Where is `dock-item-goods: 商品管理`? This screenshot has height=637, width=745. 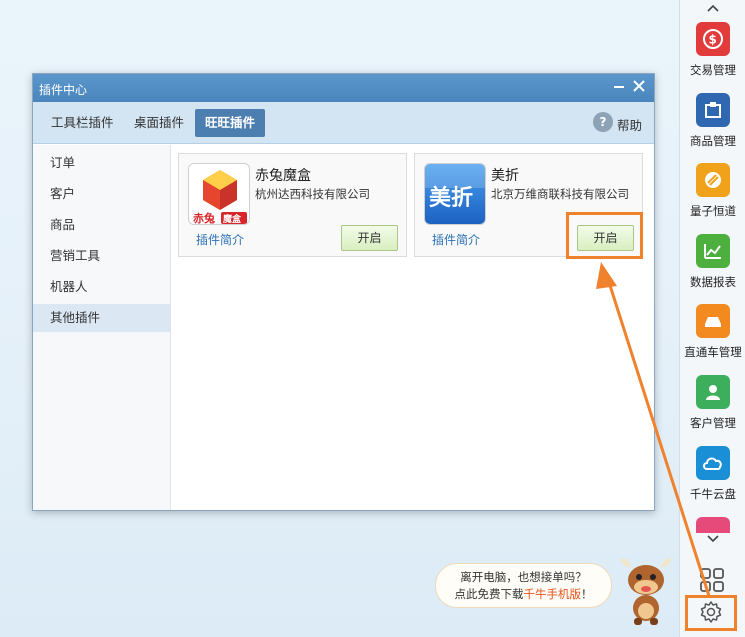
dock-item-goods: 商品管理 is located at coordinates (712, 127).